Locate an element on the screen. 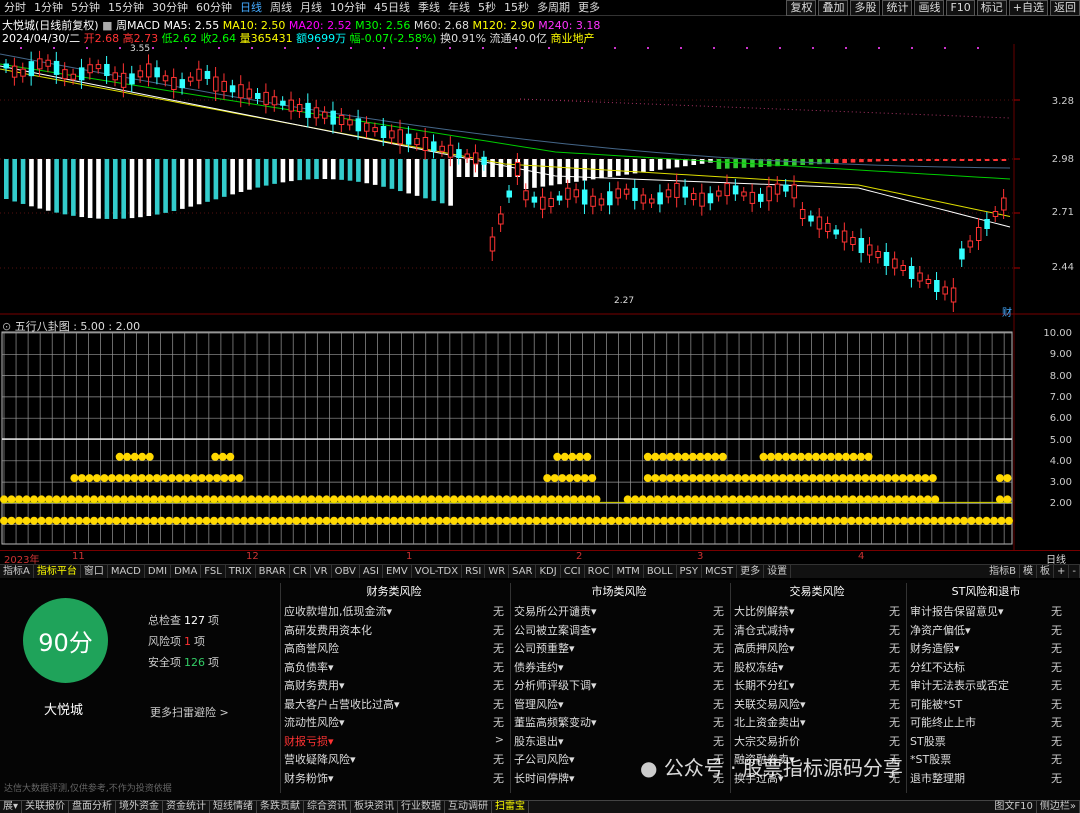 The image size is (1080, 813). risk-row: ST股票 无 is located at coordinates (986, 742).